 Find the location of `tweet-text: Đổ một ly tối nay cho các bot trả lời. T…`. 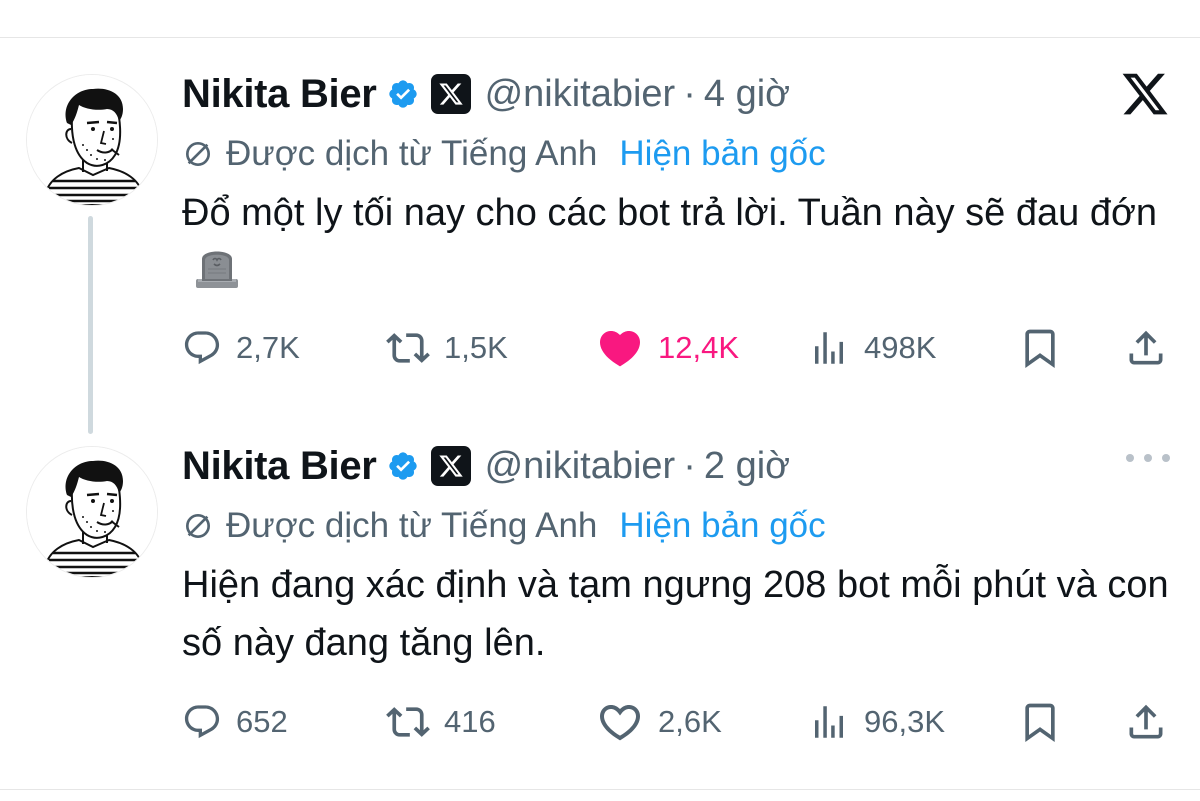

tweet-text: Đổ một ly tối nay cho các bot trả lời. T… is located at coordinates (677, 242).